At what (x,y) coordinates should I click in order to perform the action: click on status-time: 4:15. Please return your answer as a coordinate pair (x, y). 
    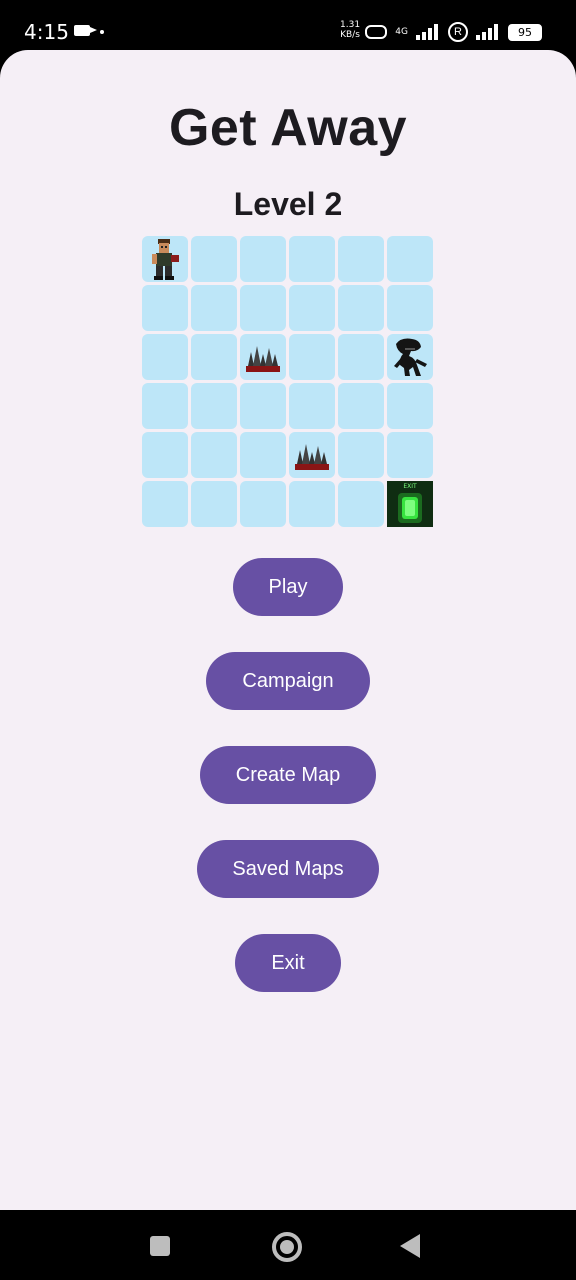
    Looking at the image, I should click on (46, 32).